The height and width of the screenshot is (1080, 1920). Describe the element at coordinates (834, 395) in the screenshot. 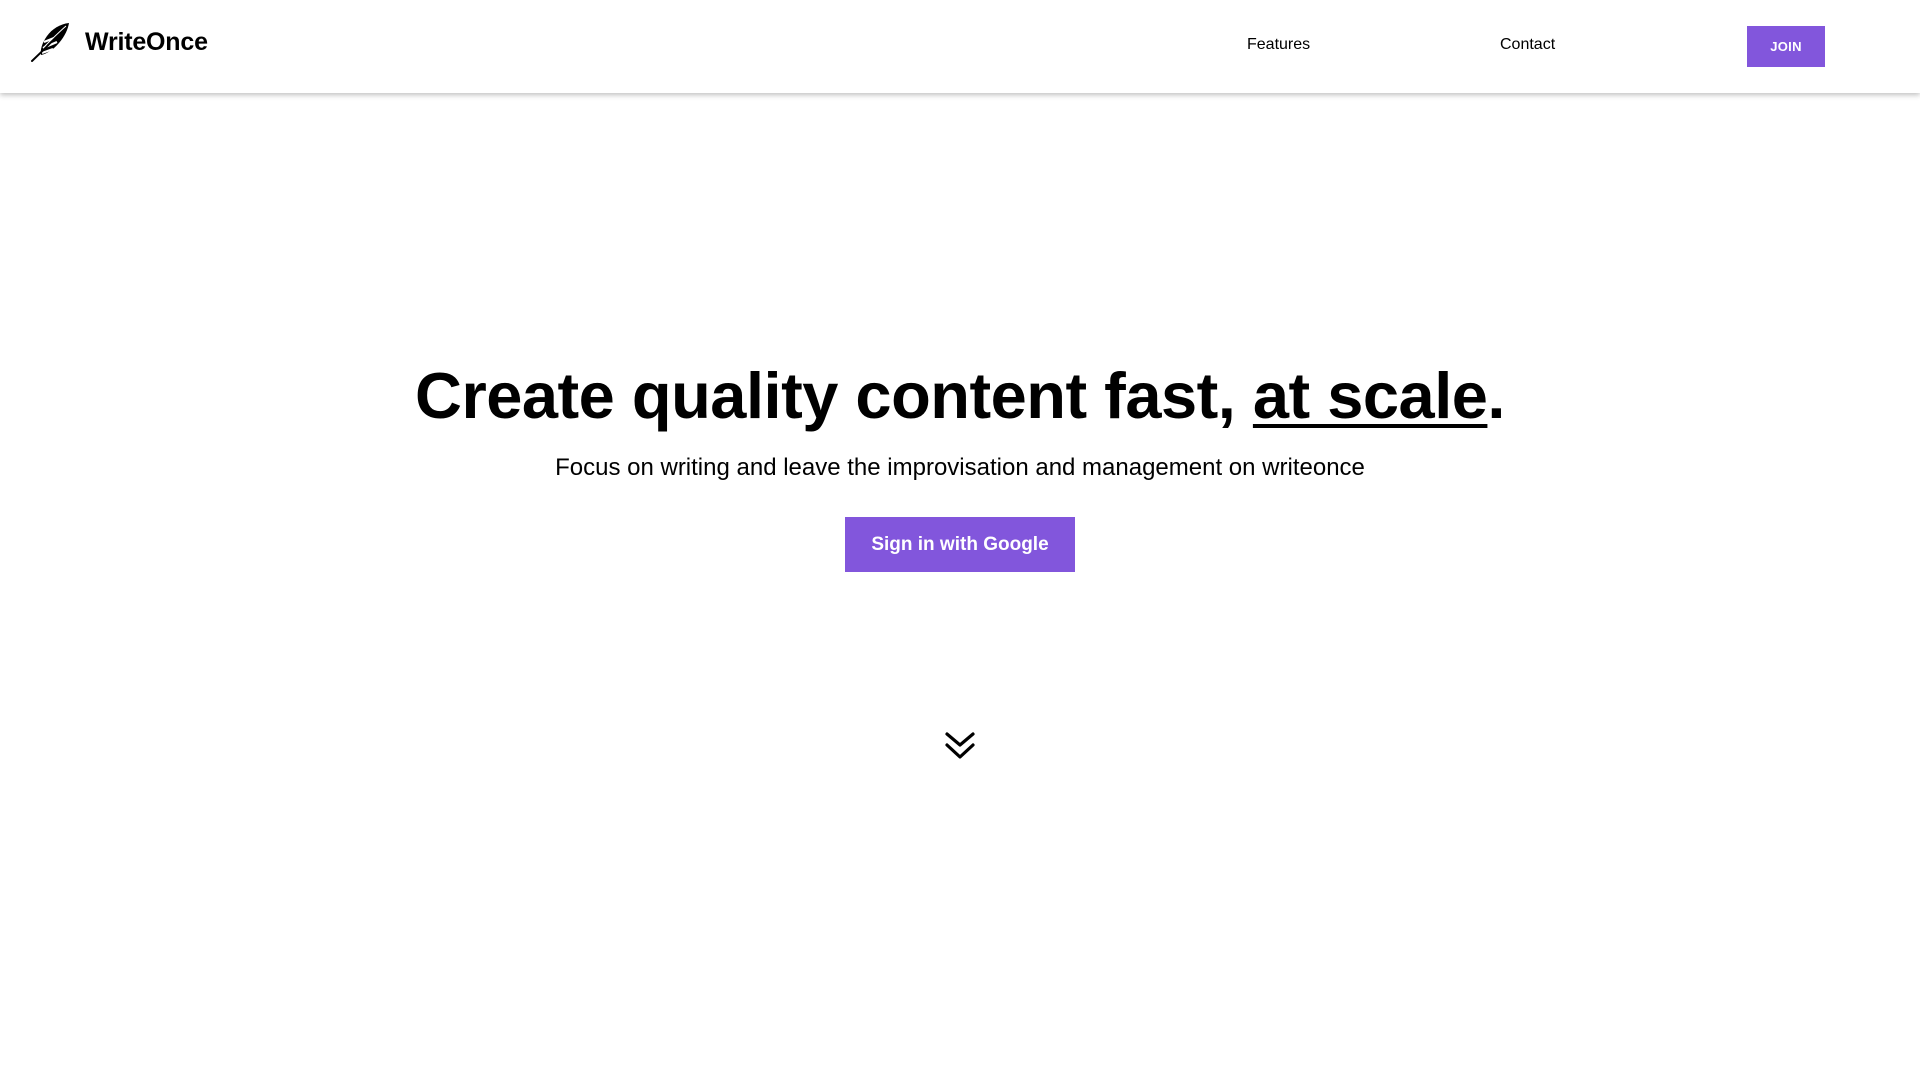

I see `hero-title-text: Create quality content fast,` at that location.